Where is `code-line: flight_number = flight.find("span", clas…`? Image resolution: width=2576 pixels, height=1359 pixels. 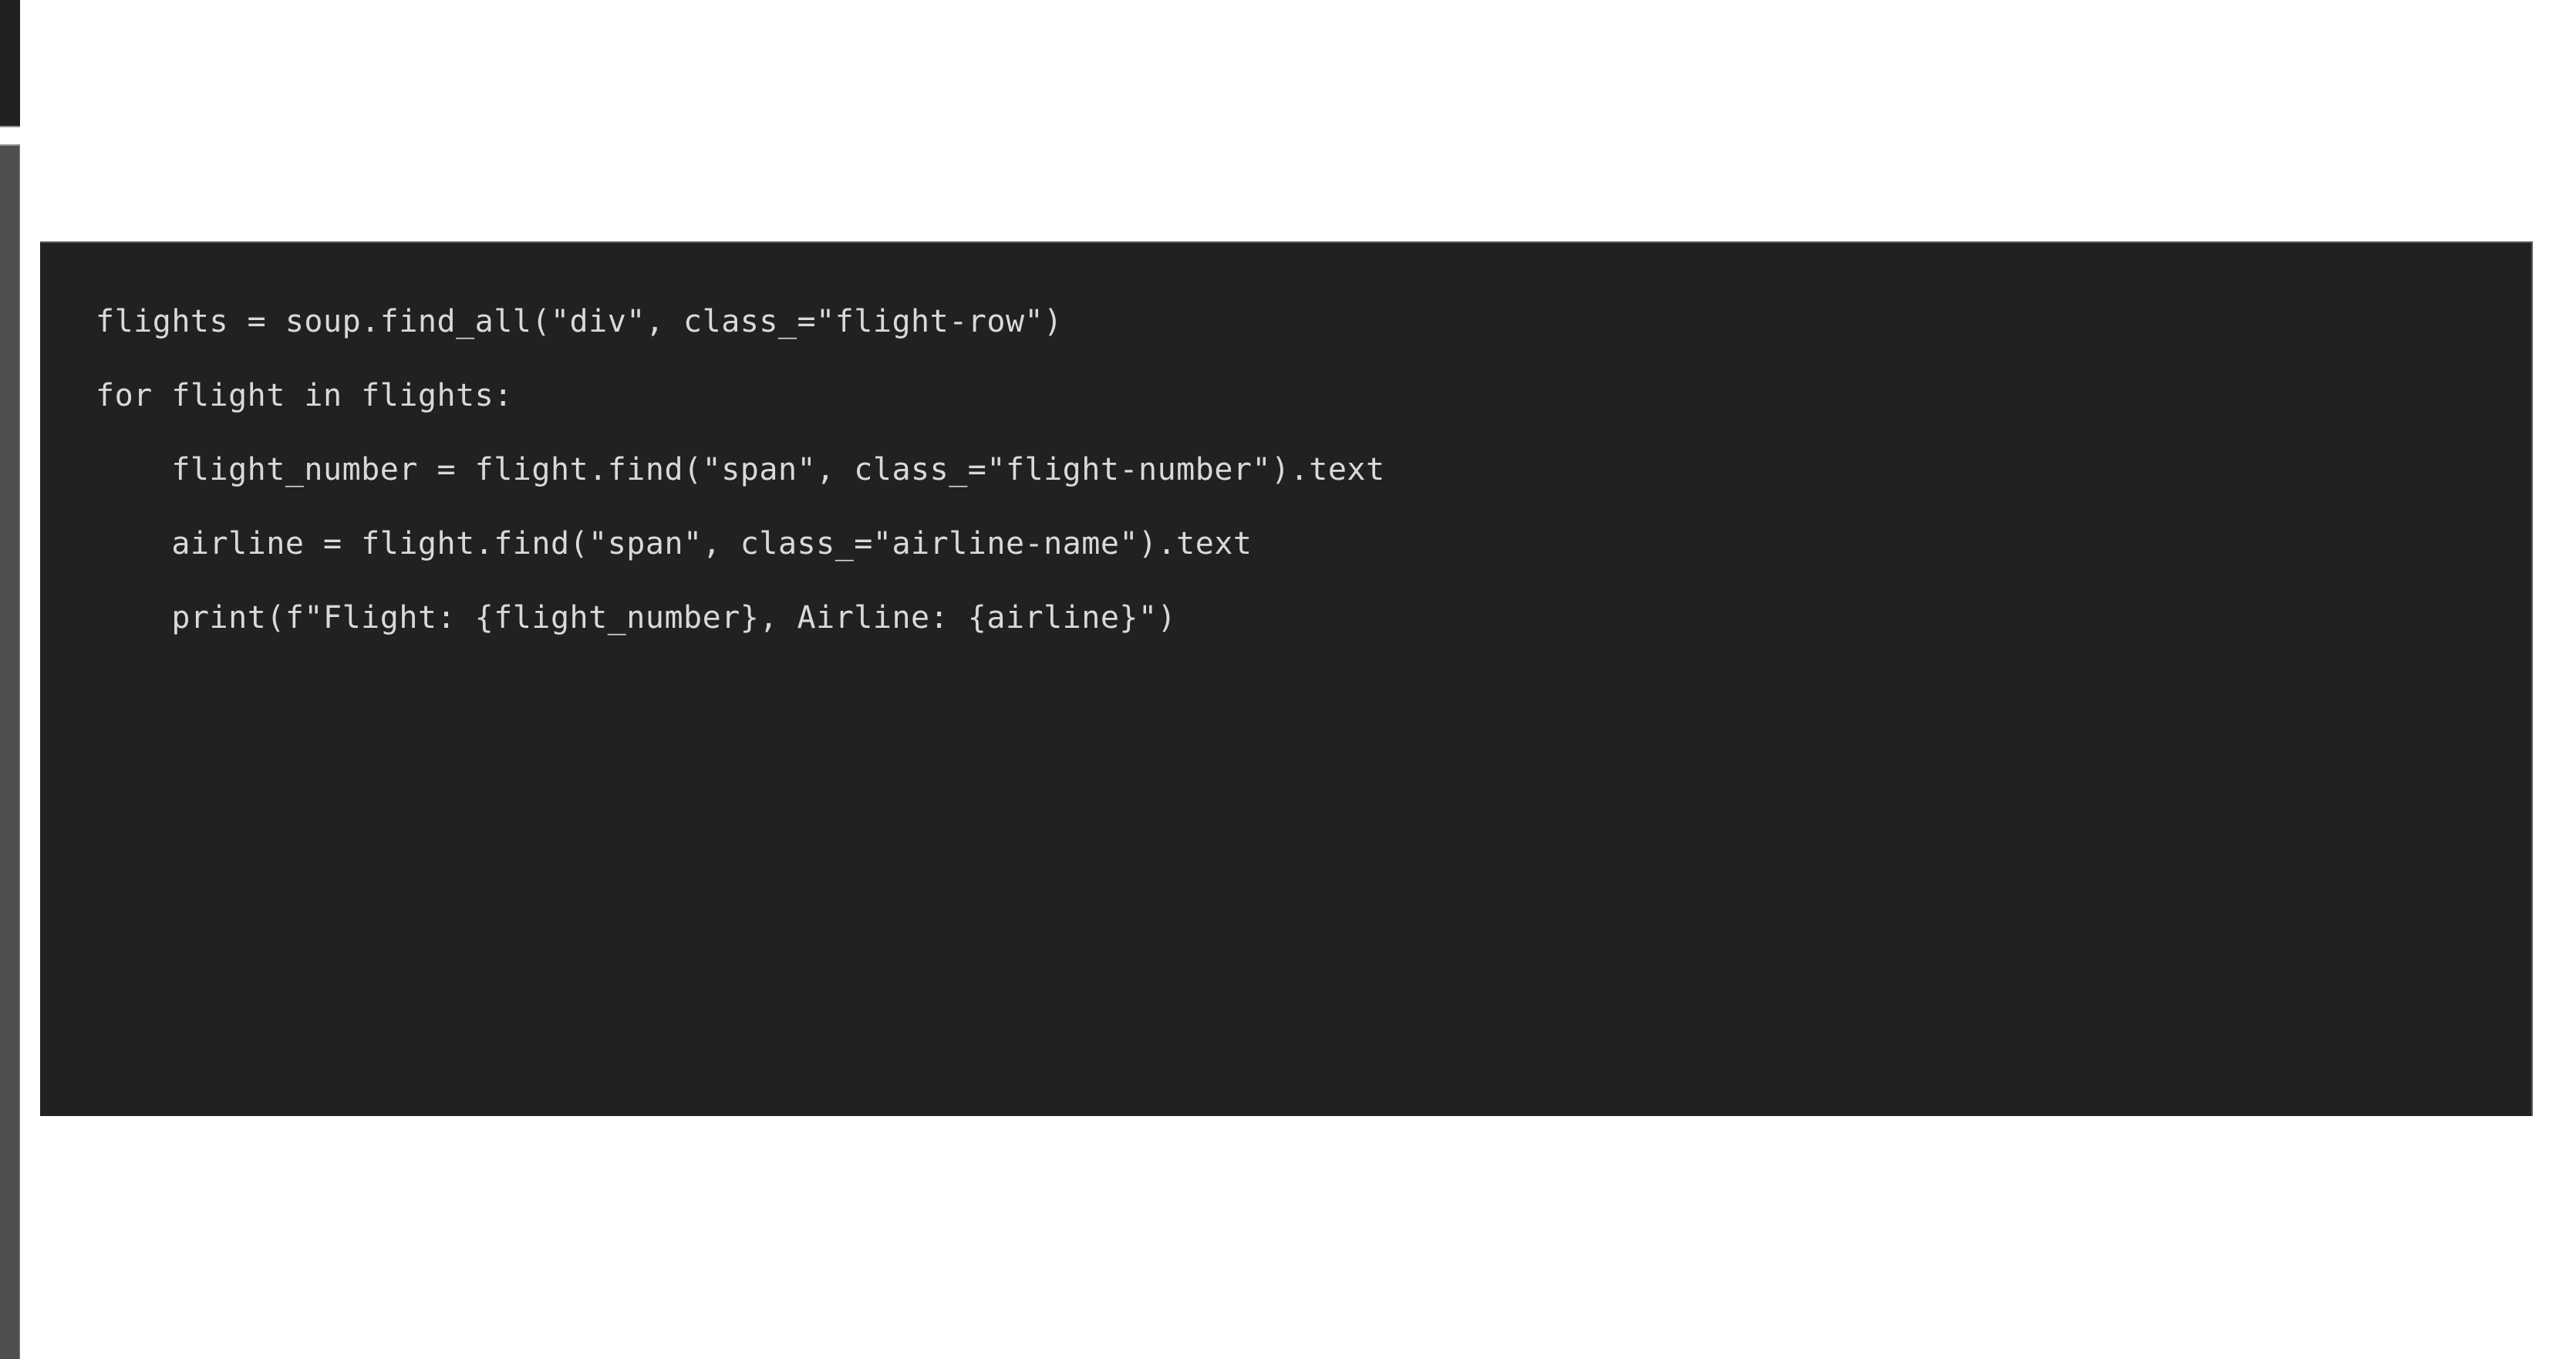 code-line: flight_number = flight.find("span", clas… is located at coordinates (740, 469).